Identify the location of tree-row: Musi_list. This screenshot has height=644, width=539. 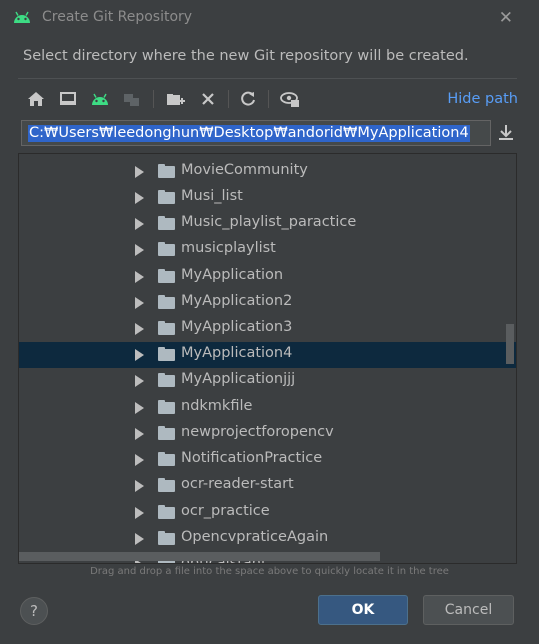
(267, 198).